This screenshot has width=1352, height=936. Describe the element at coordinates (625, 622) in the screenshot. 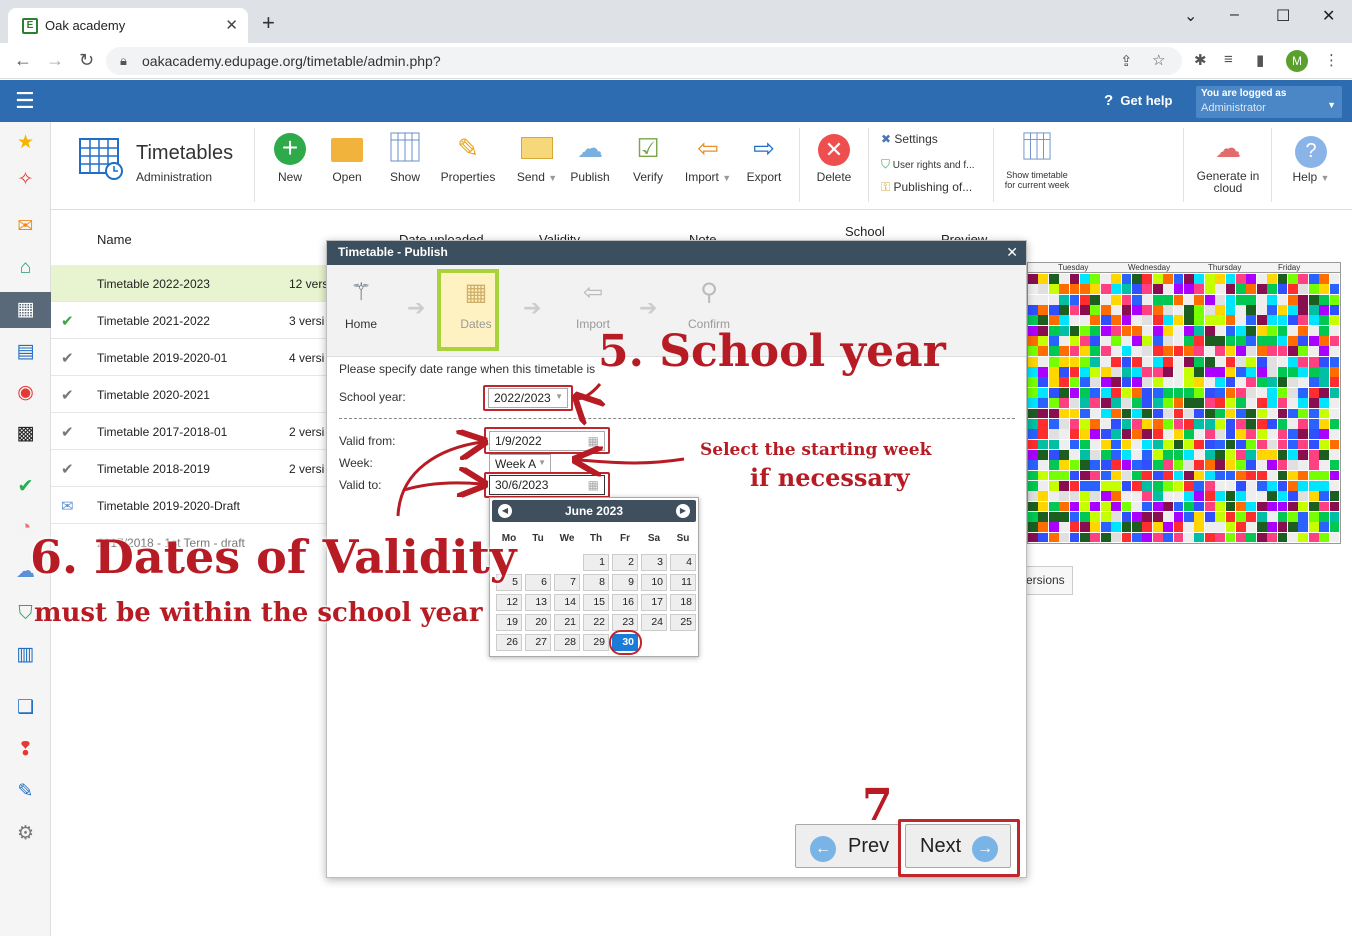

I see `calendar-day: 23` at that location.